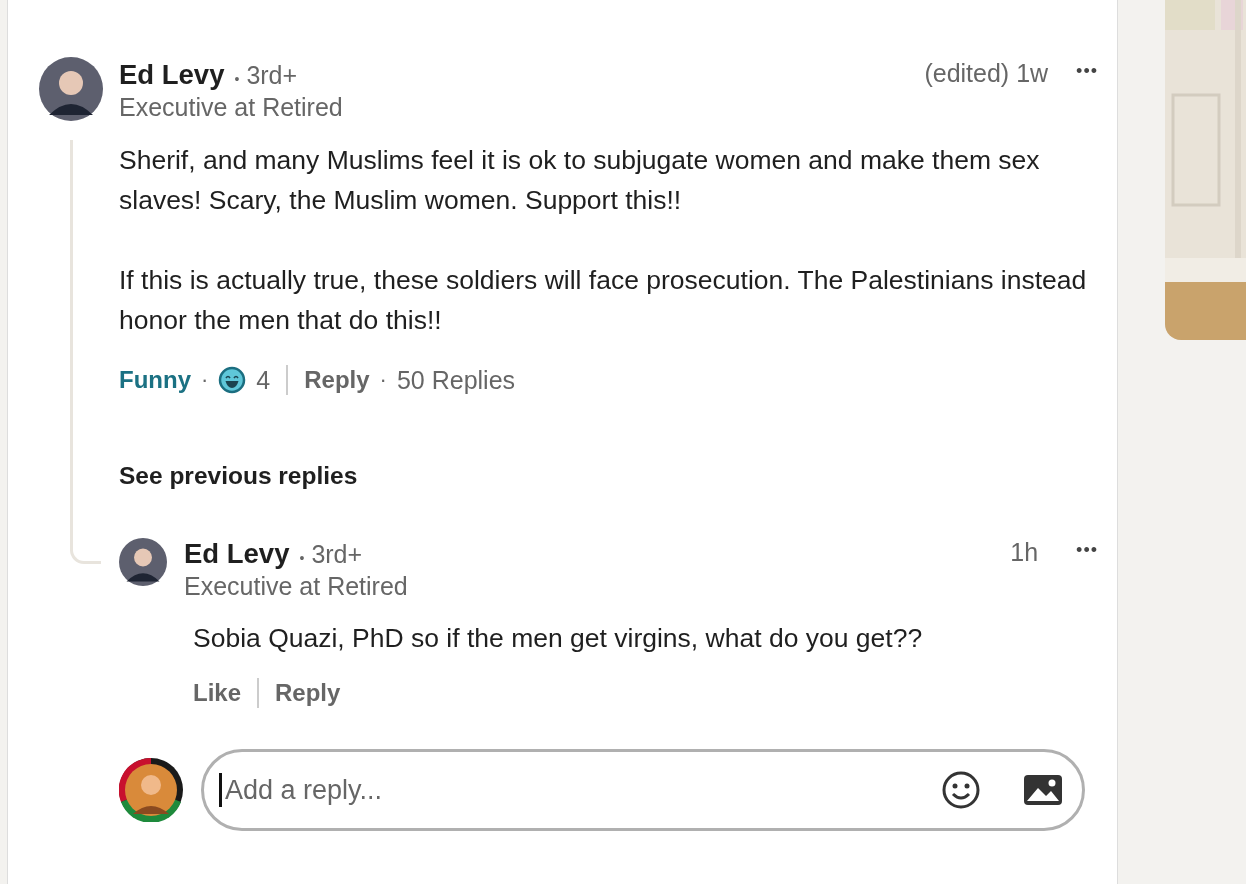 The height and width of the screenshot is (884, 1246). Describe the element at coordinates (1024, 552) in the screenshot. I see `reply-time: 1h` at that location.